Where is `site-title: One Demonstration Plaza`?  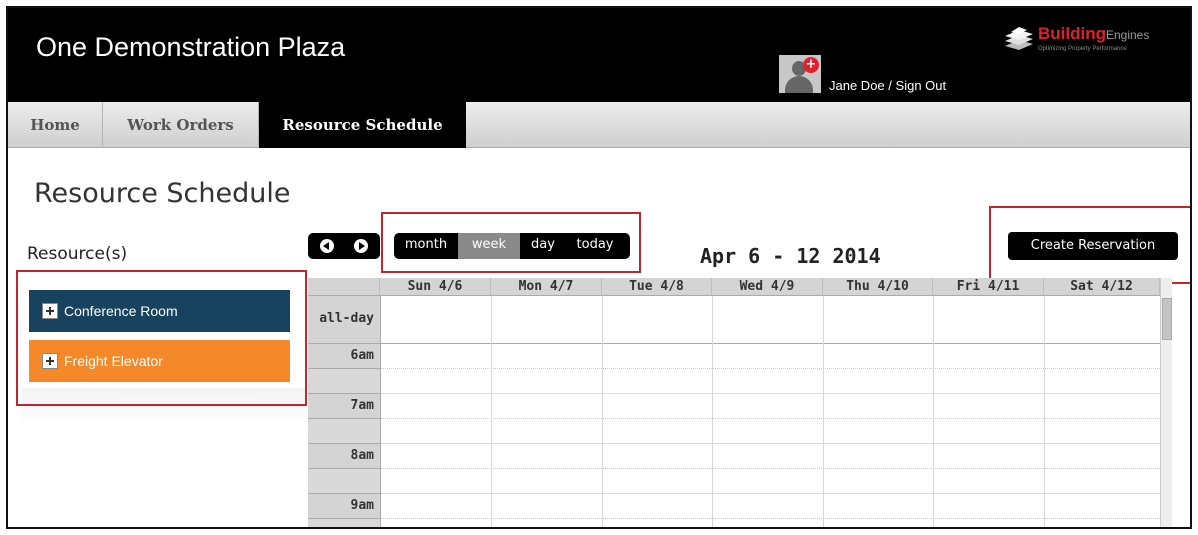
site-title: One Demonstration Plaza is located at coordinates (191, 47).